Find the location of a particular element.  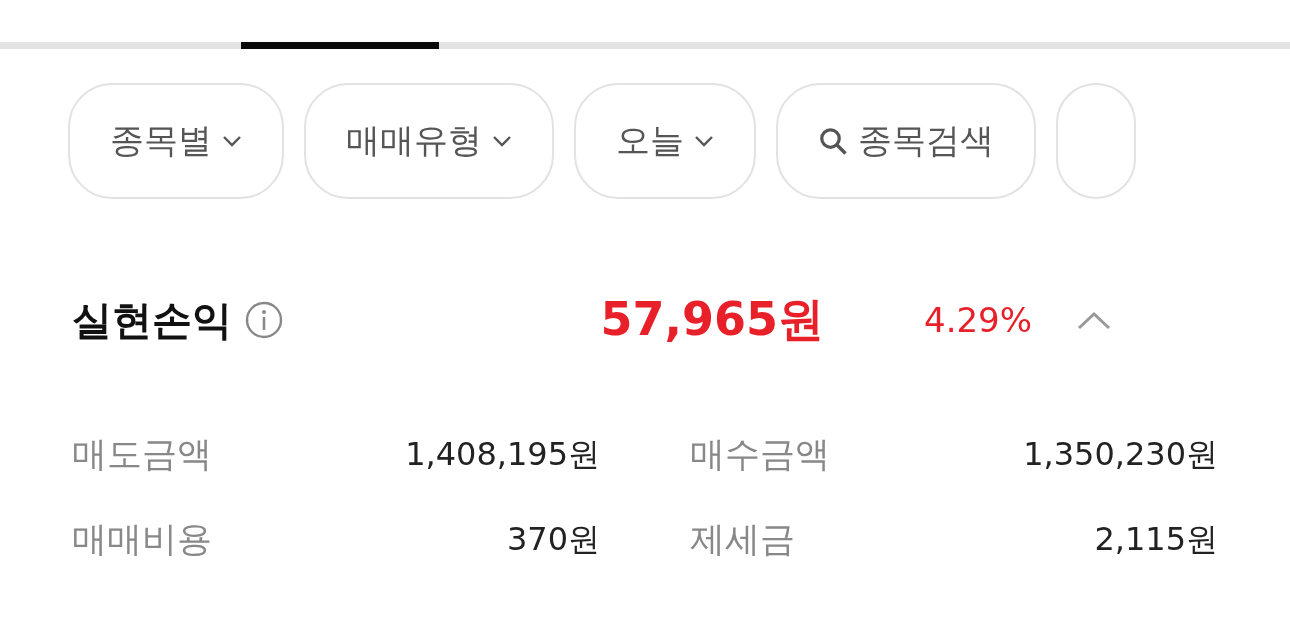

detail-value: 370원 is located at coordinates (553, 539).